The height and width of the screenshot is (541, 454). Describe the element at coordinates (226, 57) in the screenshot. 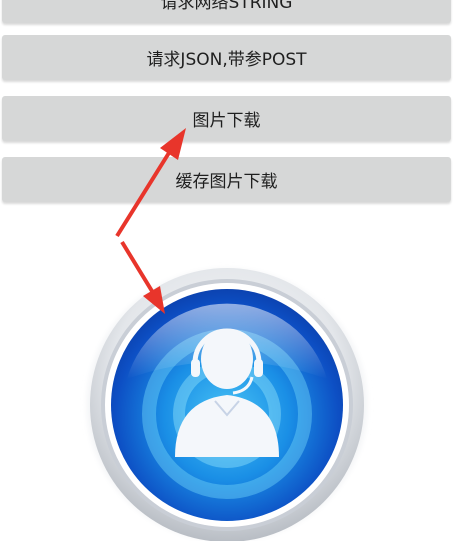

I see `request-json-post-button: 请求JSON,带参POST` at that location.